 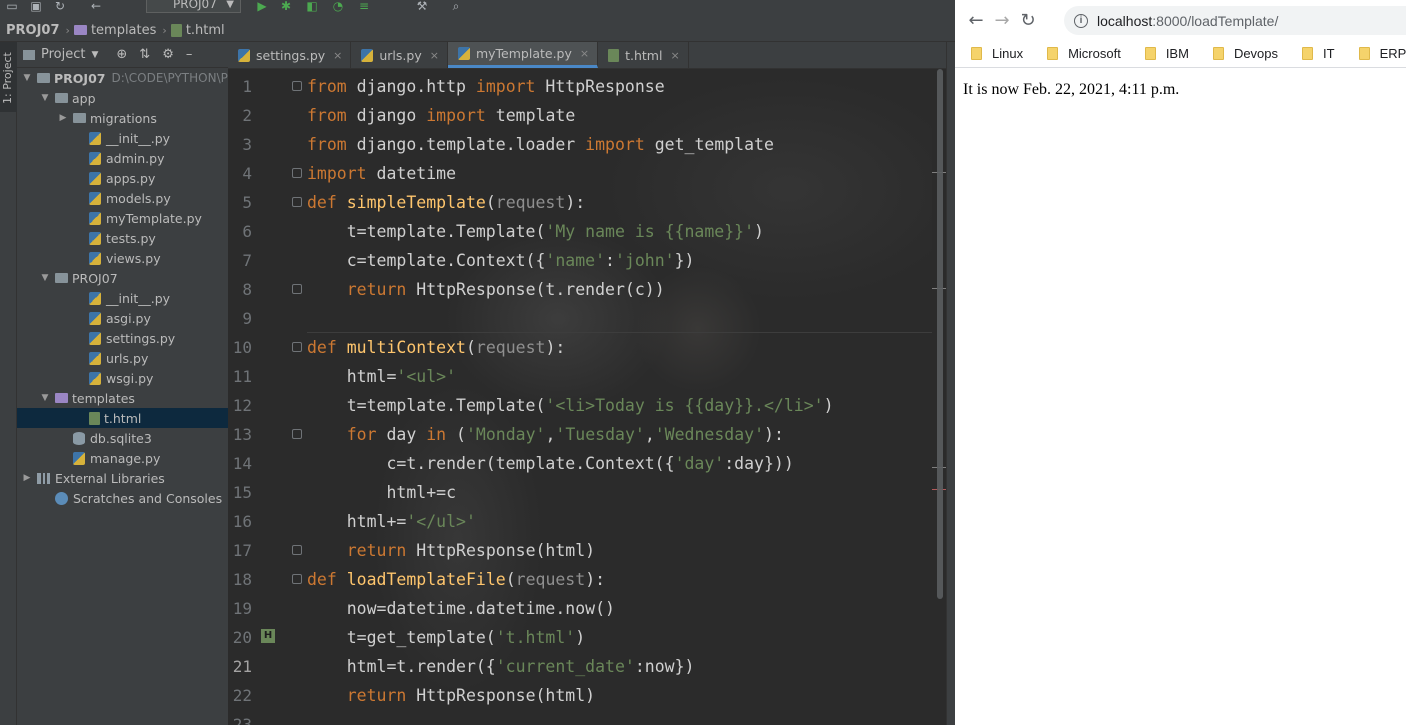 What do you see at coordinates (63, 54) in the screenshot?
I see `project-panel-title: Project` at bounding box center [63, 54].